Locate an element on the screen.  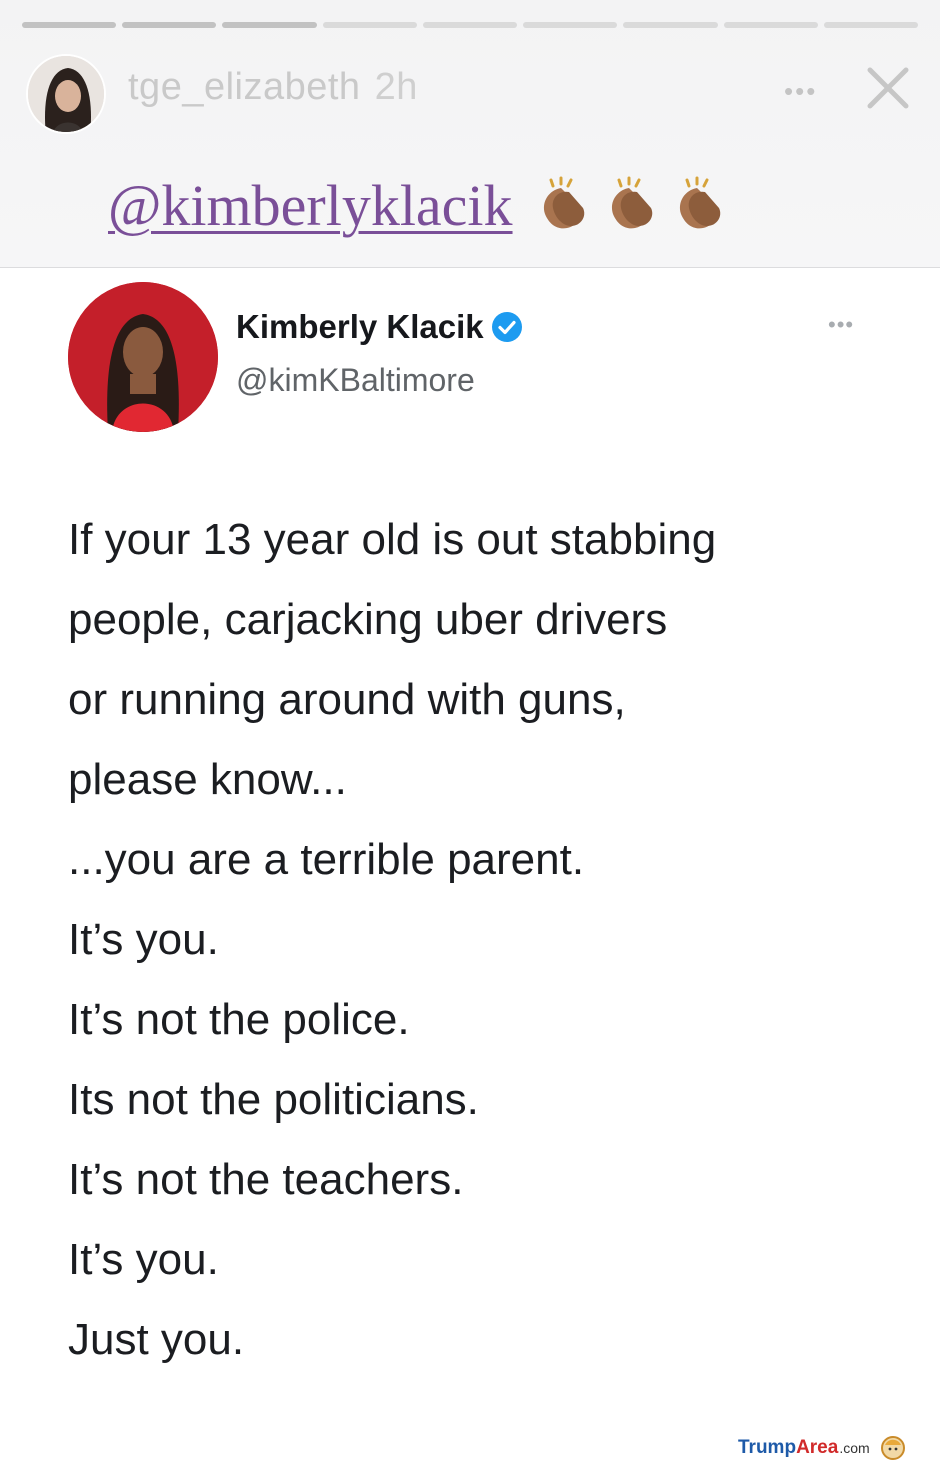
tweet-author-name-line: Kimberly Klacik is located at coordinates (380, 327).